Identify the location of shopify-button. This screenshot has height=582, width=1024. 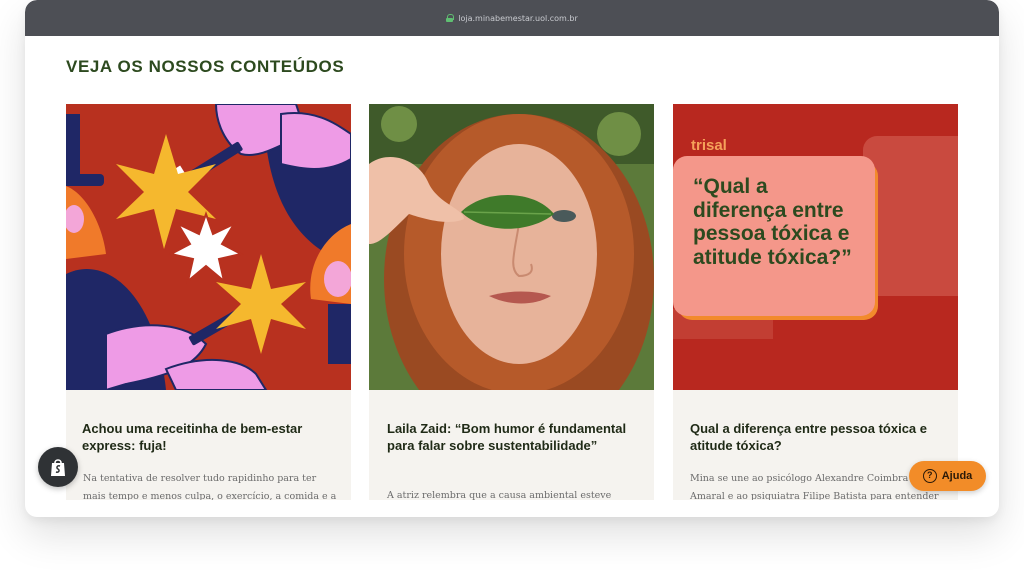
(58, 467).